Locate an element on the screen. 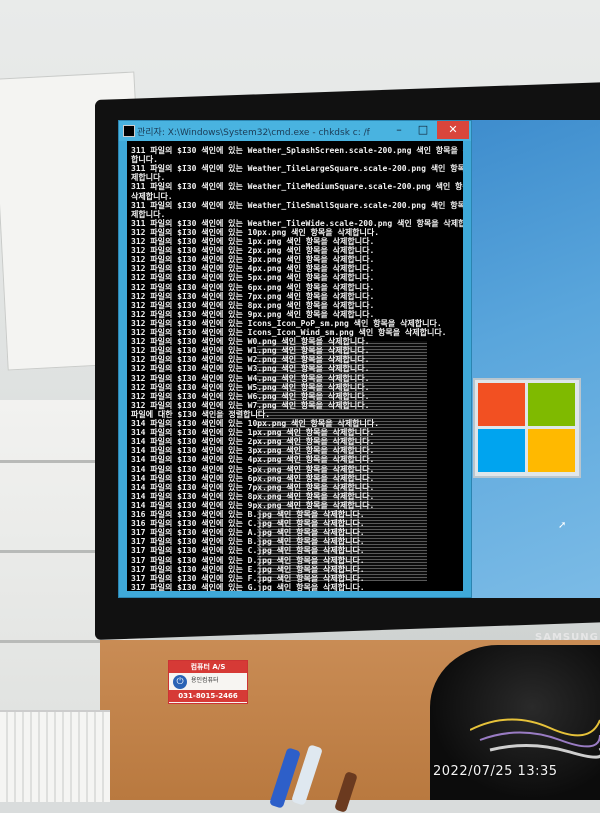 This screenshot has height=813, width=600. sticker-phone: 031-8015-2466 is located at coordinates (208, 696).